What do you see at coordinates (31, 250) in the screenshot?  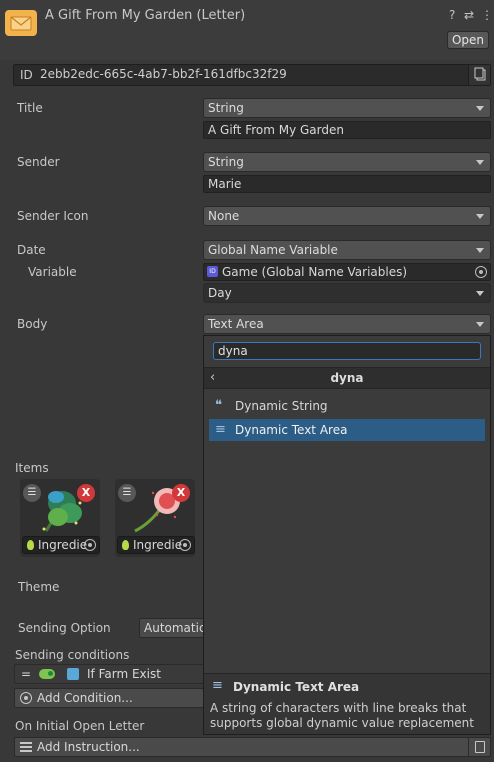 I see `date-label: Date` at bounding box center [31, 250].